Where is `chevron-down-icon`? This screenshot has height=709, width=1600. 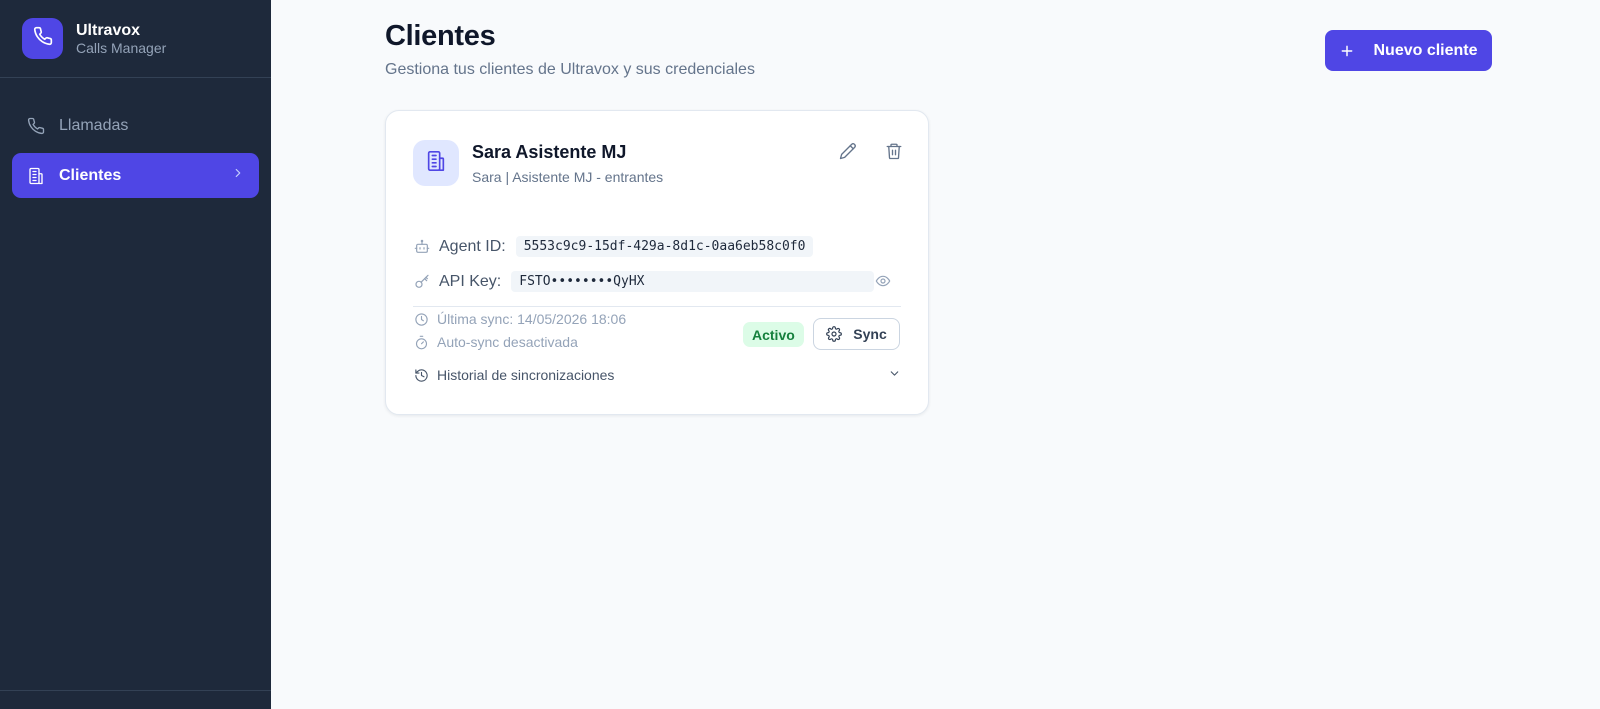 chevron-down-icon is located at coordinates (894, 375).